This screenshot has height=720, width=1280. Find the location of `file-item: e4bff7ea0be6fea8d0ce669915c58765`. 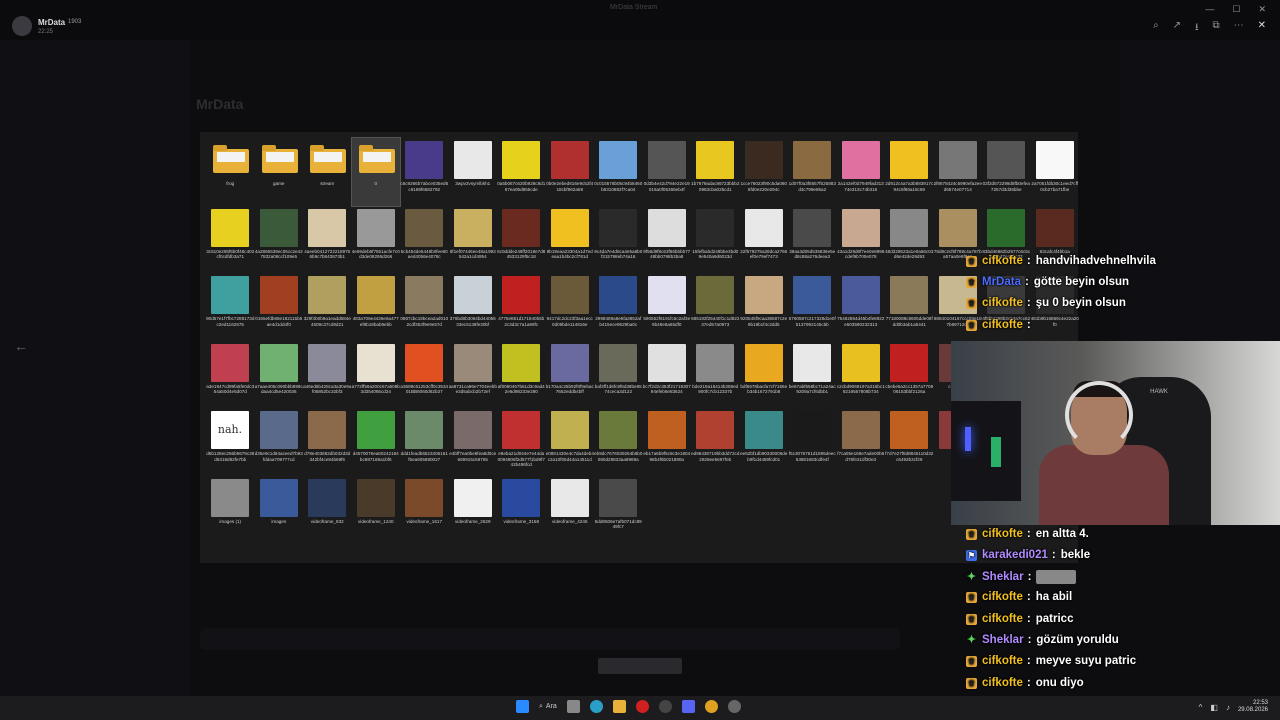

file-item: e4bff7ea0be6fea8d0ce669915c58765 is located at coordinates (473, 442).